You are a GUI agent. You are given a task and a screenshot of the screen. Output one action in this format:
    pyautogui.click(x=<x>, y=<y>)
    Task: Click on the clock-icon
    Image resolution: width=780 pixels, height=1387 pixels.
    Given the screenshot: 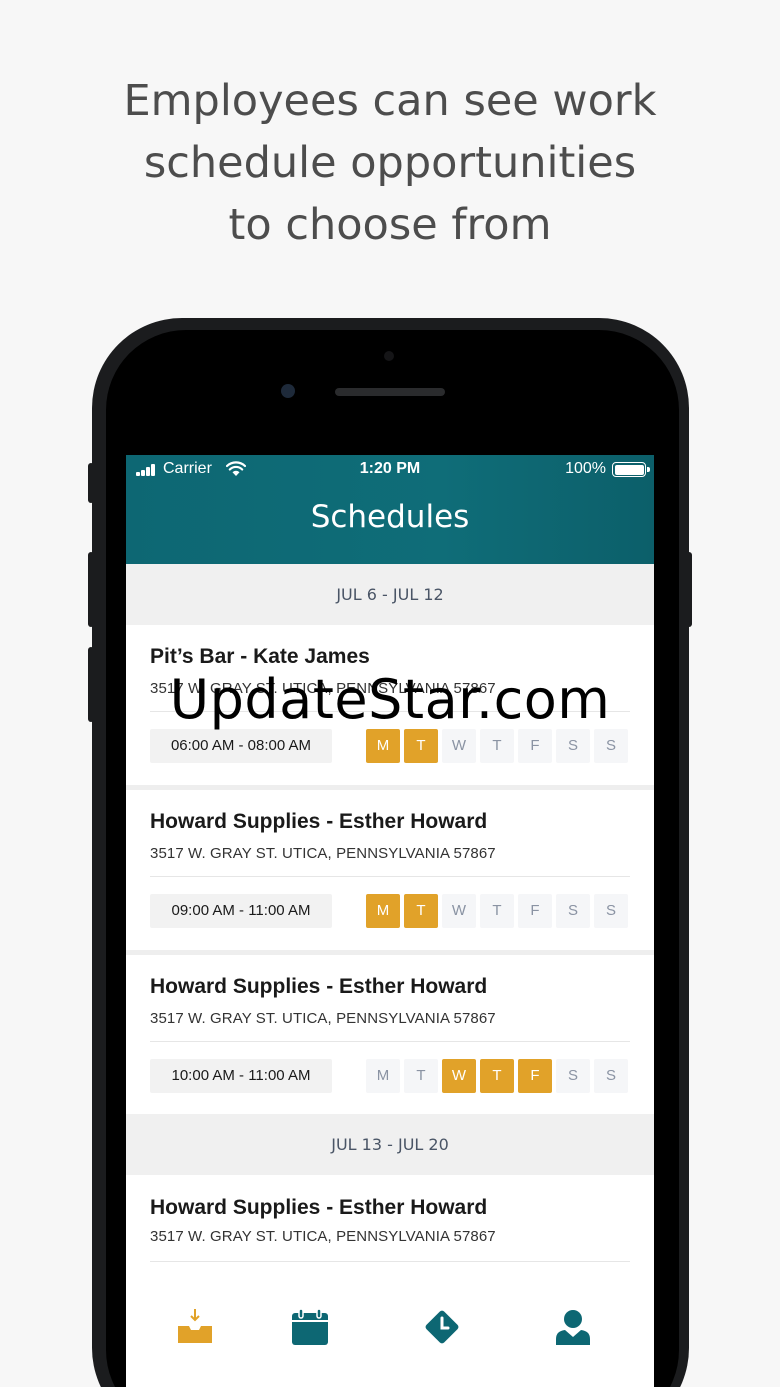 What is the action you would take?
    pyautogui.click(x=442, y=1327)
    